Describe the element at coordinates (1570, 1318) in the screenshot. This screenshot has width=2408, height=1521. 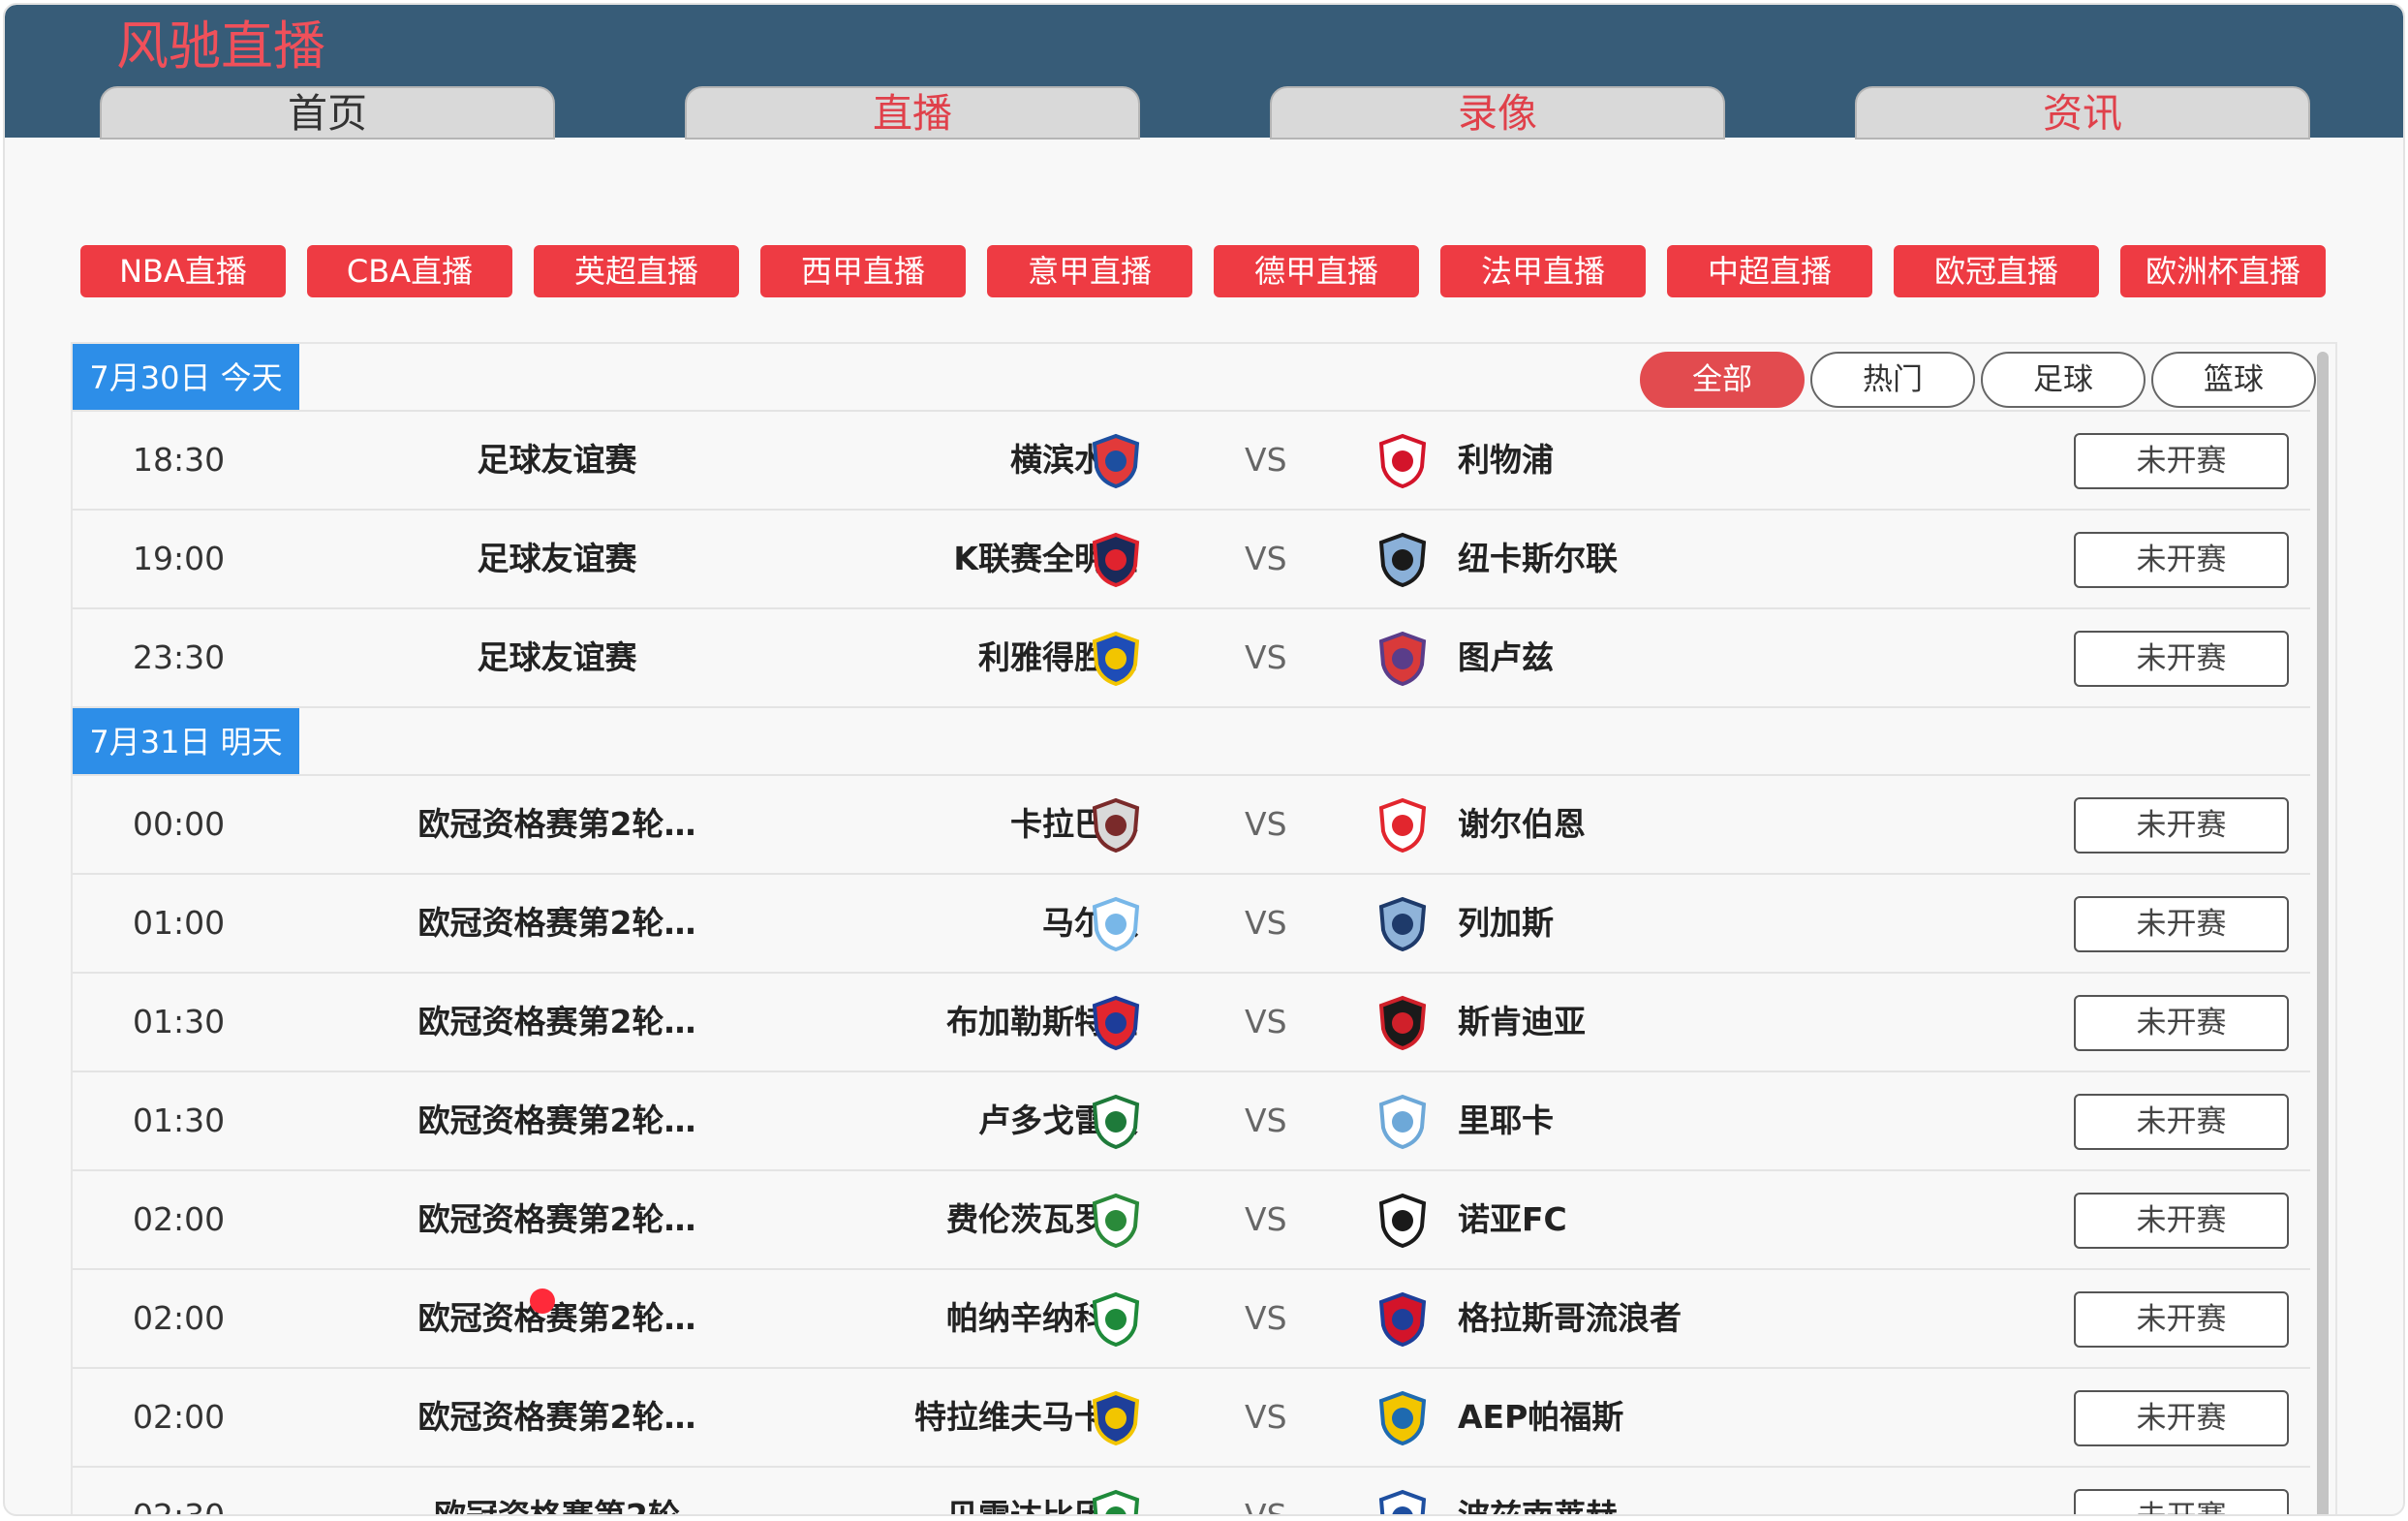
I see `away-team: 格拉斯哥流浪者` at that location.